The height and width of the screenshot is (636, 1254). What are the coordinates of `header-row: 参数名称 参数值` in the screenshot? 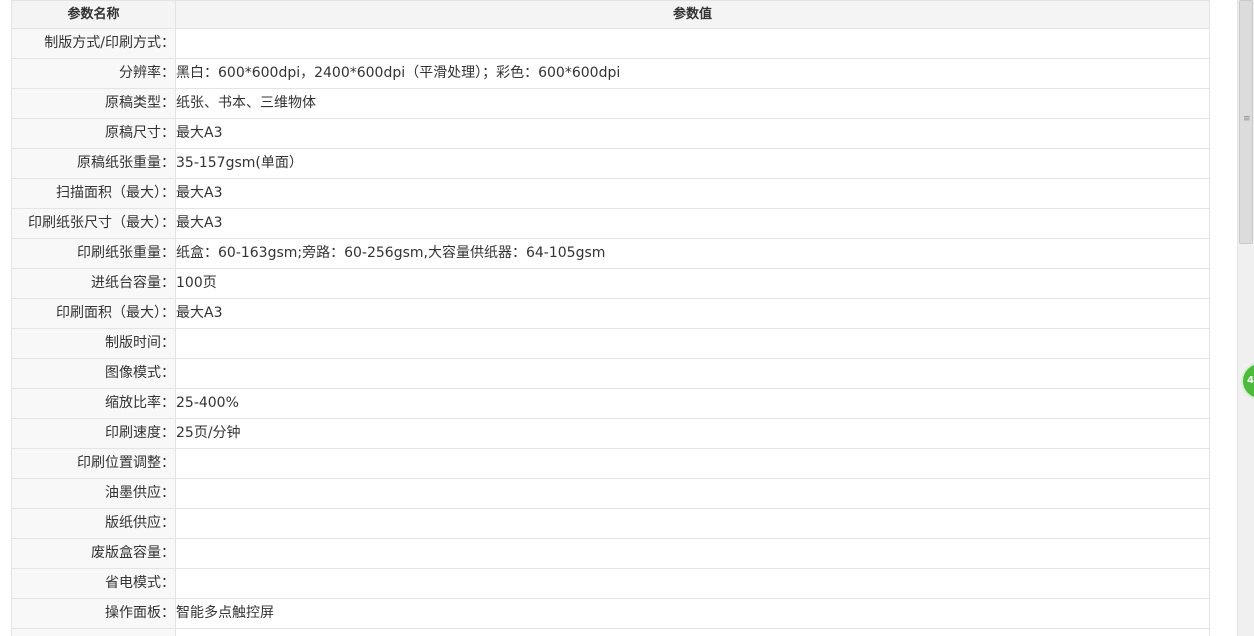 It's located at (610, 14).